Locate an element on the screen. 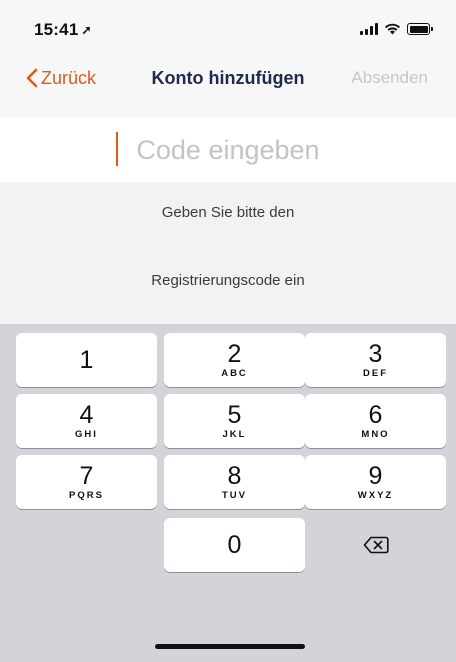 The image size is (456, 662). status-time: 15:41 ➚ is located at coordinates (63, 30).